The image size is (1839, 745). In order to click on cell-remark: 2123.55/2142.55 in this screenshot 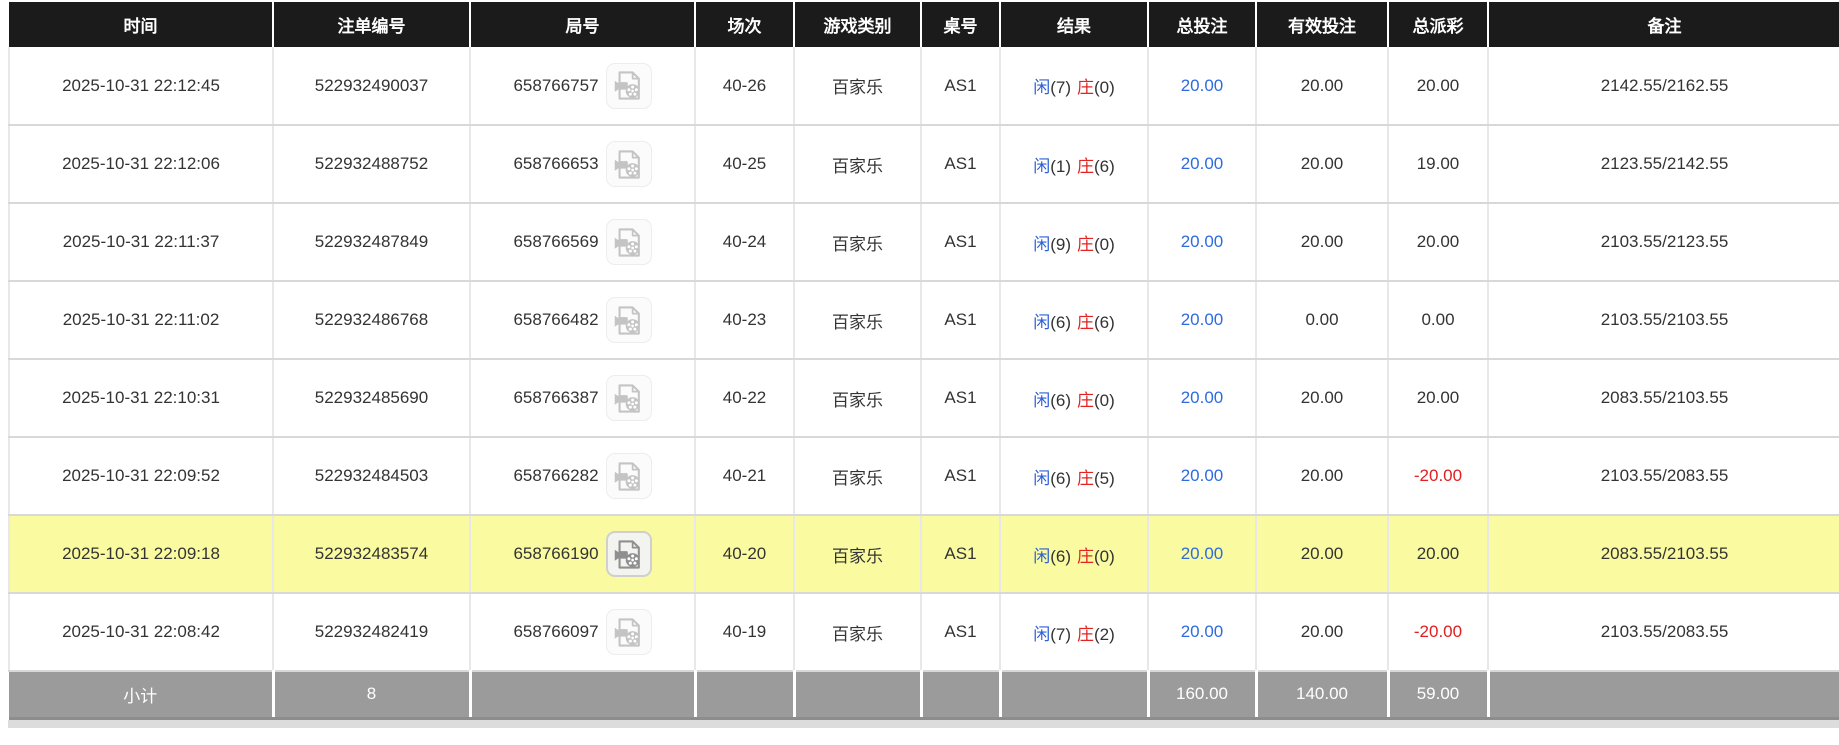, I will do `click(1663, 164)`.